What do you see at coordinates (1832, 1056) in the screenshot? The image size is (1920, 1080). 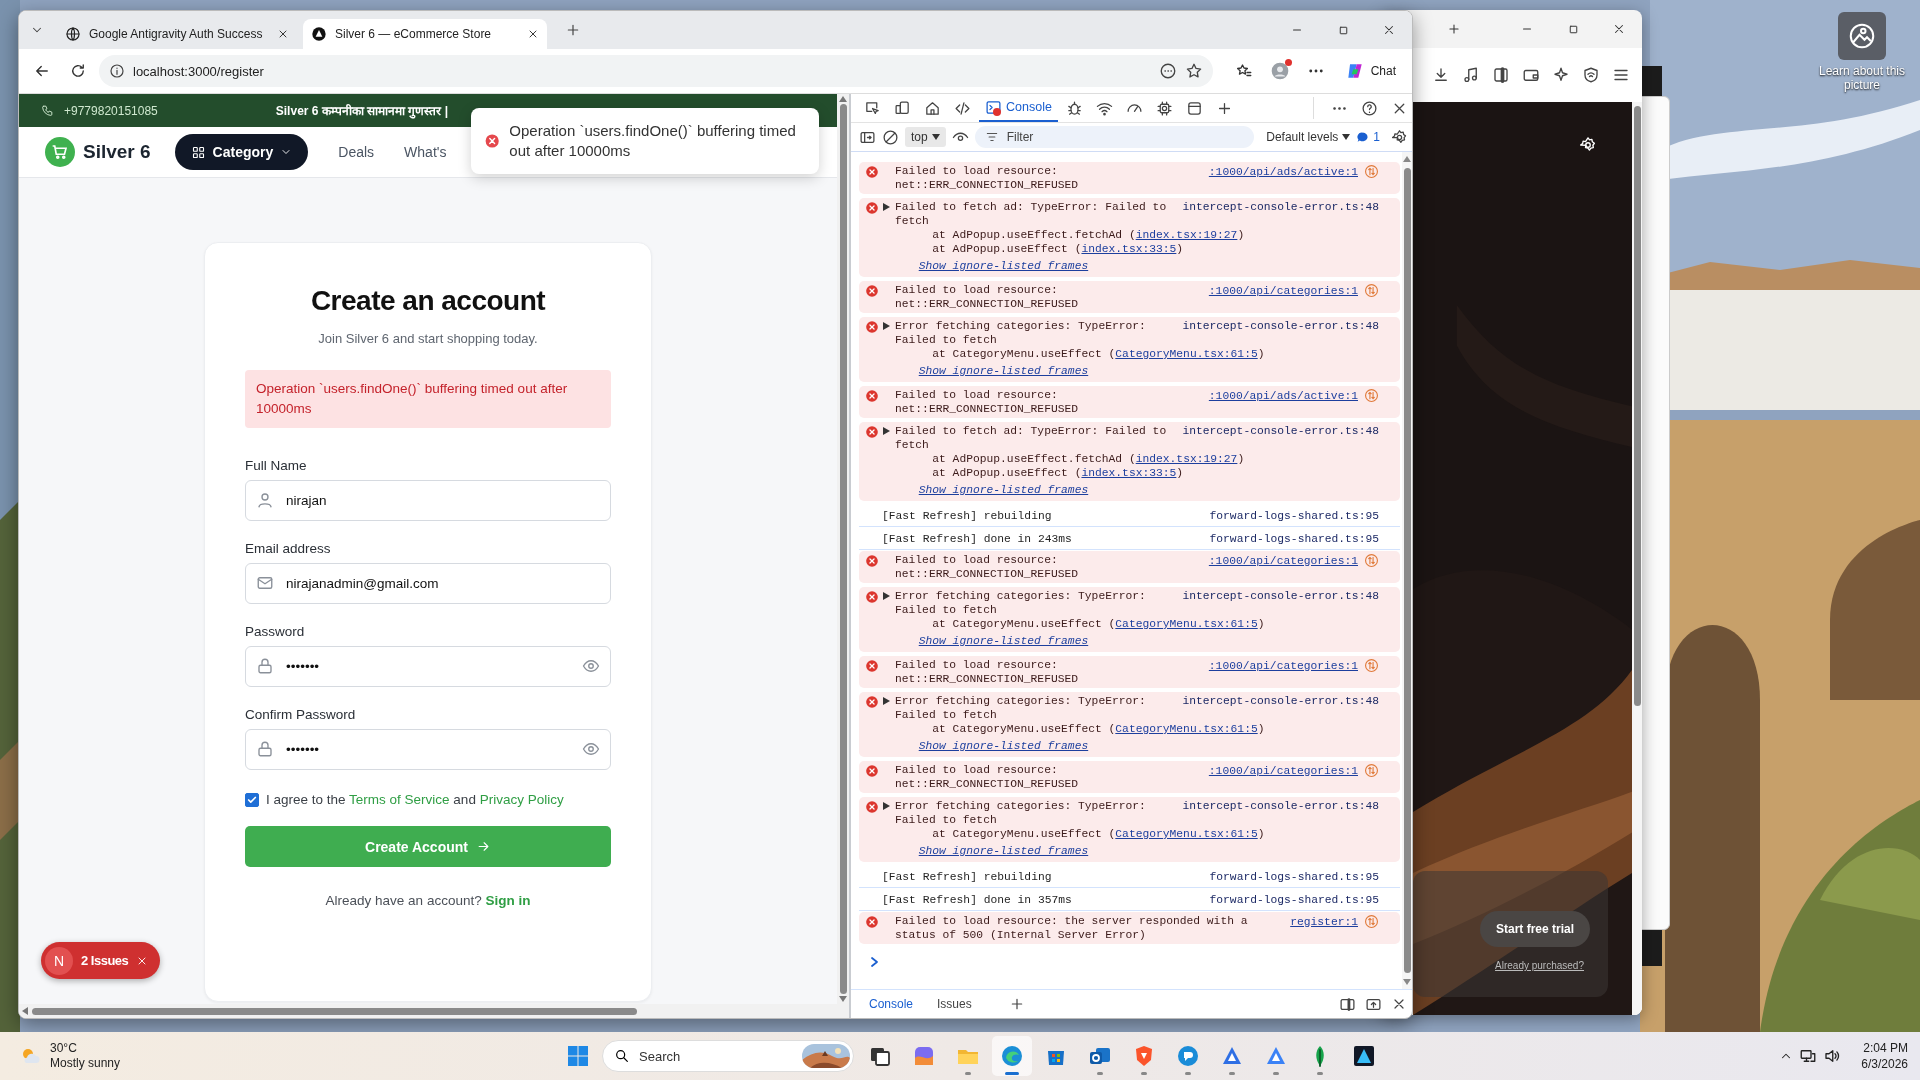 I see `volume-icon` at bounding box center [1832, 1056].